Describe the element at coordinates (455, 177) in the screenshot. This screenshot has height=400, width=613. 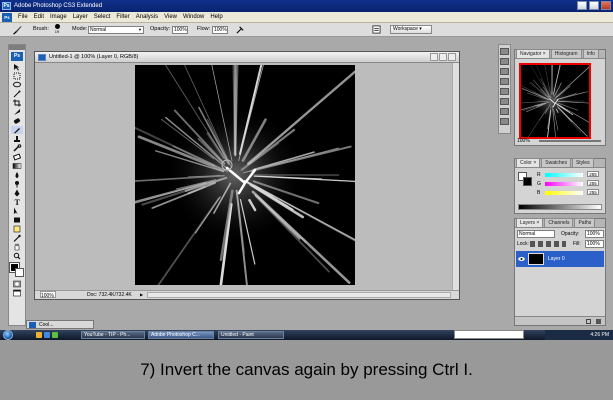
I see `vertical-scrollbar` at that location.